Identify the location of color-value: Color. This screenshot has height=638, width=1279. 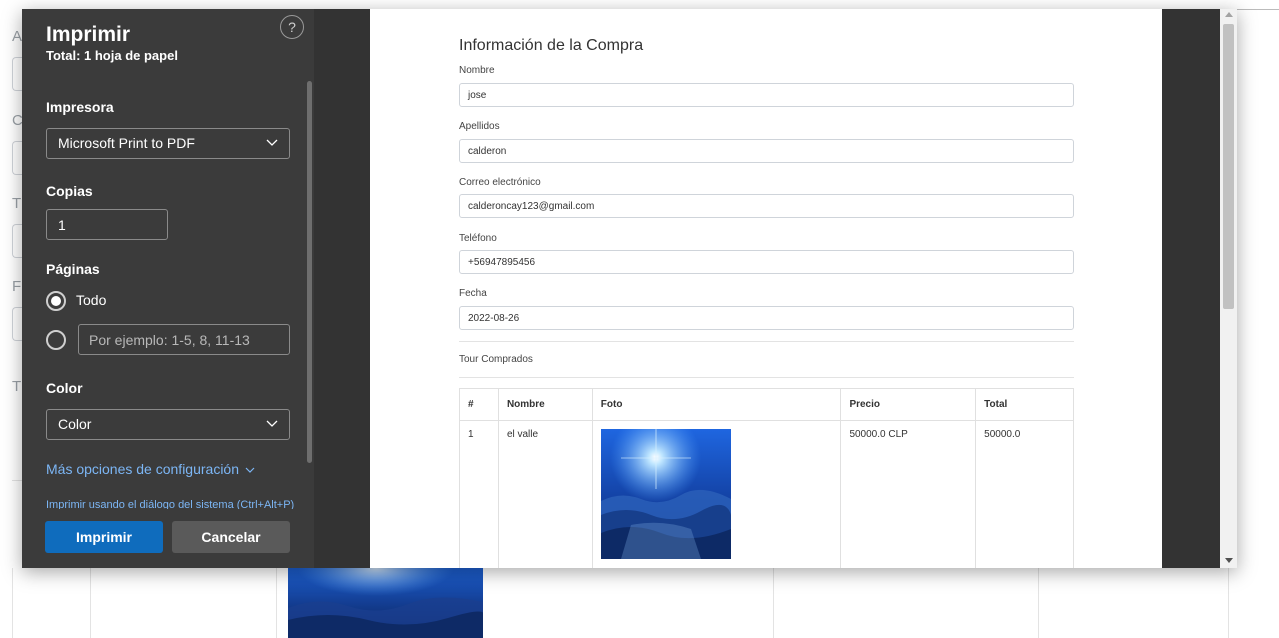
(75, 424).